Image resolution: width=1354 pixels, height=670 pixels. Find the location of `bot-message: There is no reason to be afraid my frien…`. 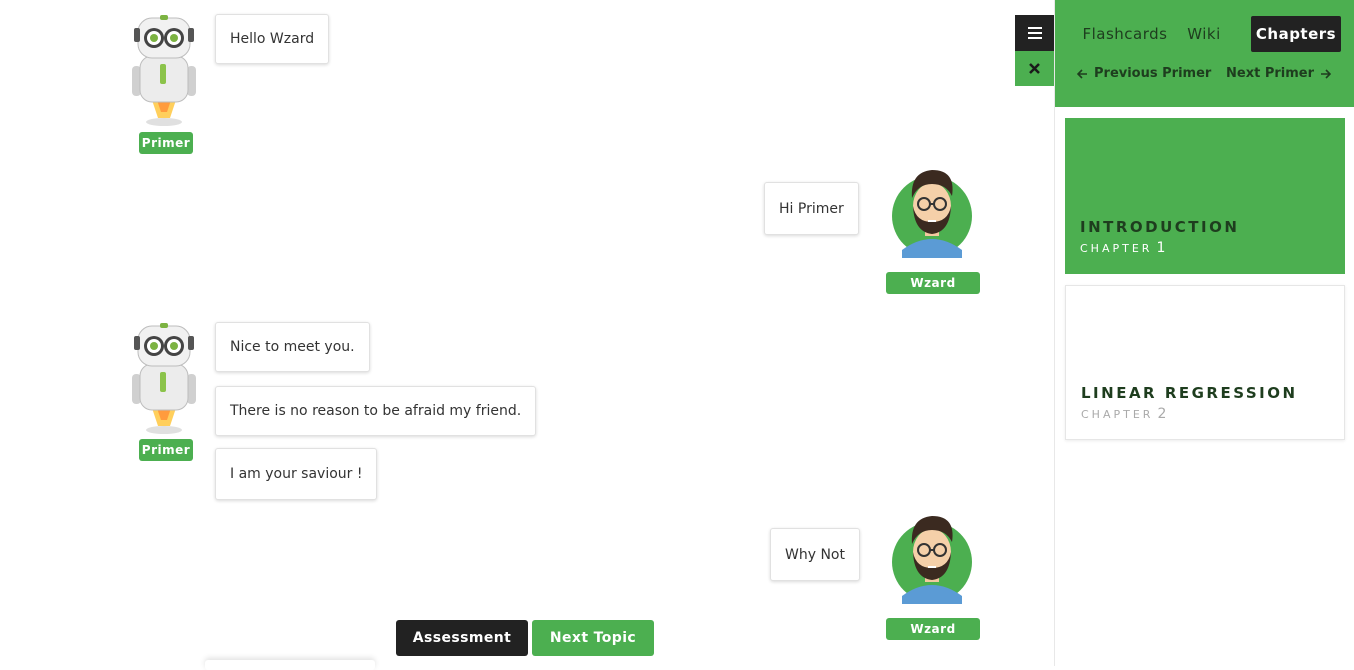

bot-message: There is no reason to be afraid my frien… is located at coordinates (376, 411).